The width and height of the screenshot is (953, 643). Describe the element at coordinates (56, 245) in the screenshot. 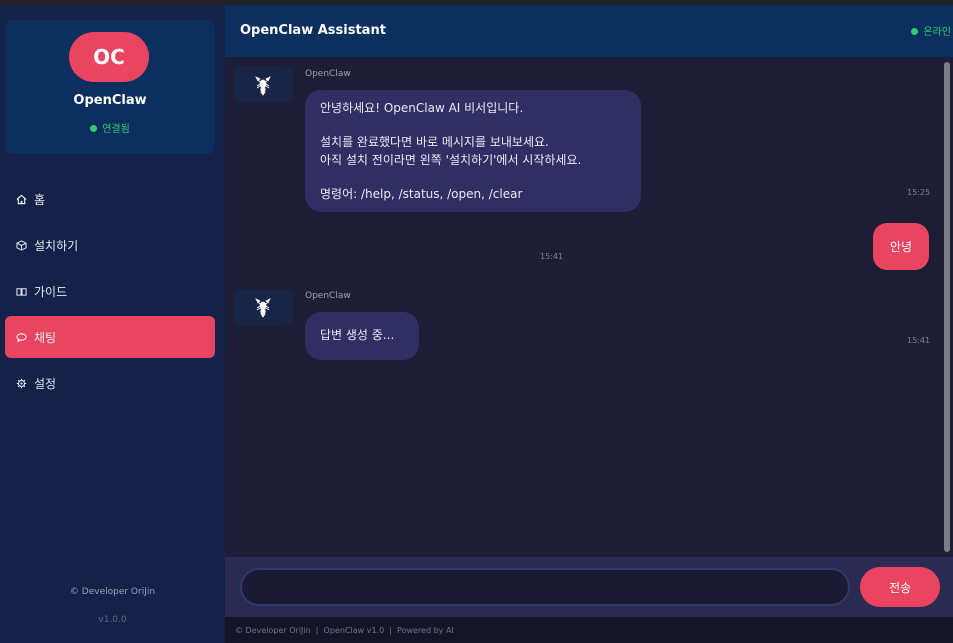

I see `sidebar-item-label: 설치하기` at that location.